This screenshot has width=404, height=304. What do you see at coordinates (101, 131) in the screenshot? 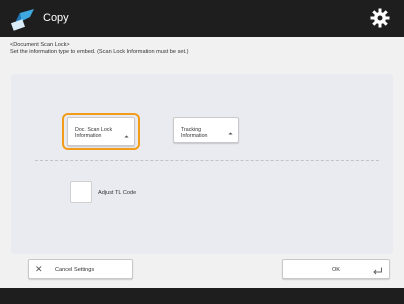
I see `doc-scan-lock-information-button: Doc. Scan Lock Information` at bounding box center [101, 131].